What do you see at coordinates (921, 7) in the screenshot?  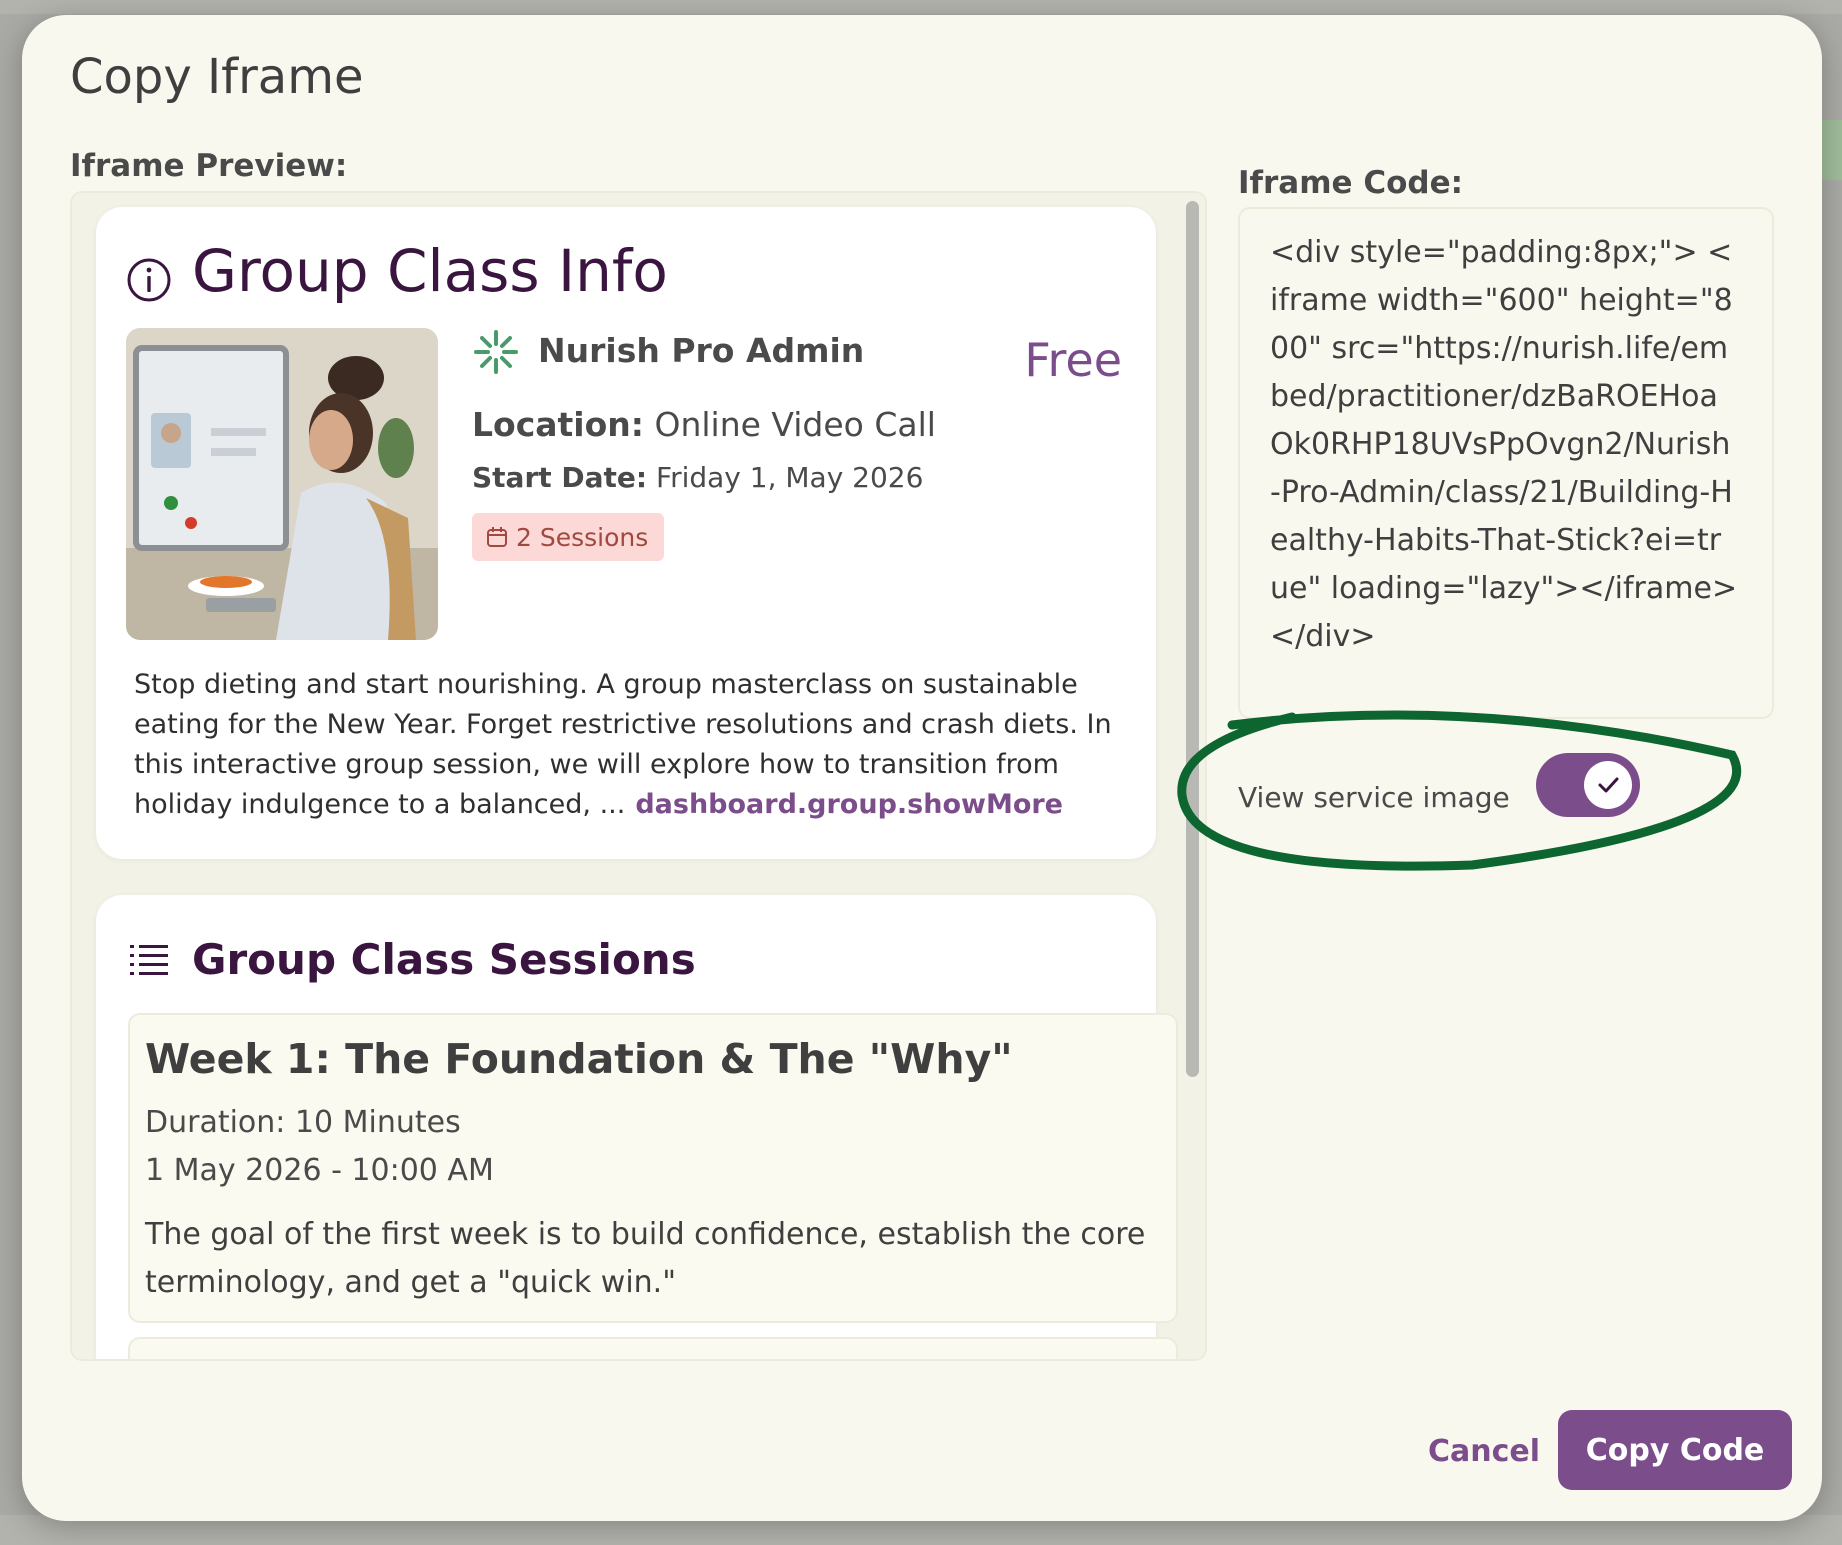 I see `background-page-strip` at bounding box center [921, 7].